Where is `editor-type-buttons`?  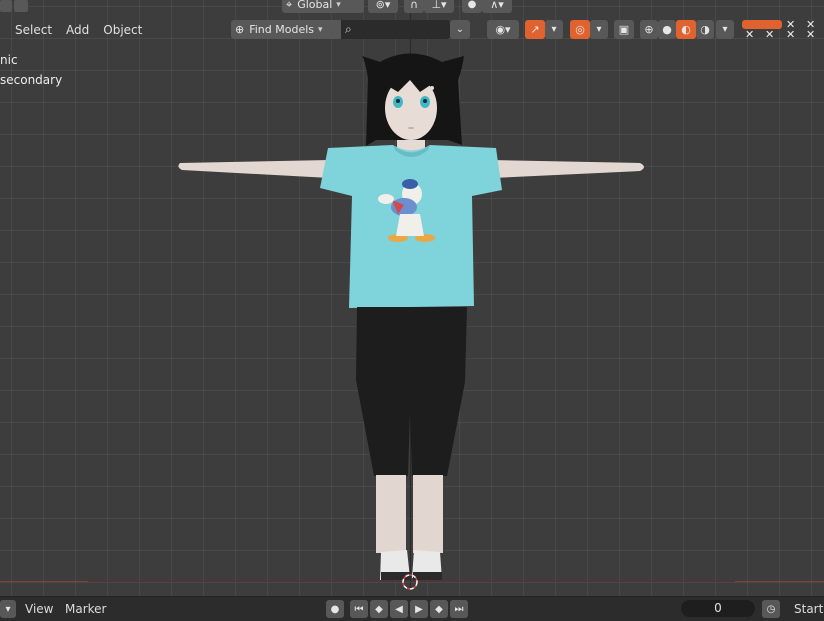
editor-type-buttons is located at coordinates (14, 6).